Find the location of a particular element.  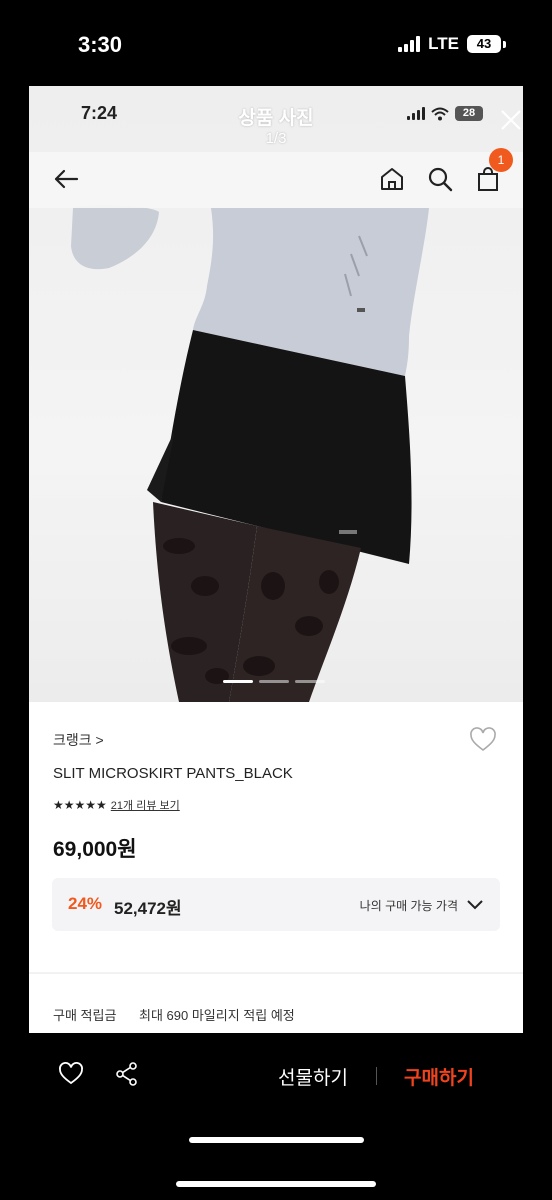

share-icon is located at coordinates (127, 1074).